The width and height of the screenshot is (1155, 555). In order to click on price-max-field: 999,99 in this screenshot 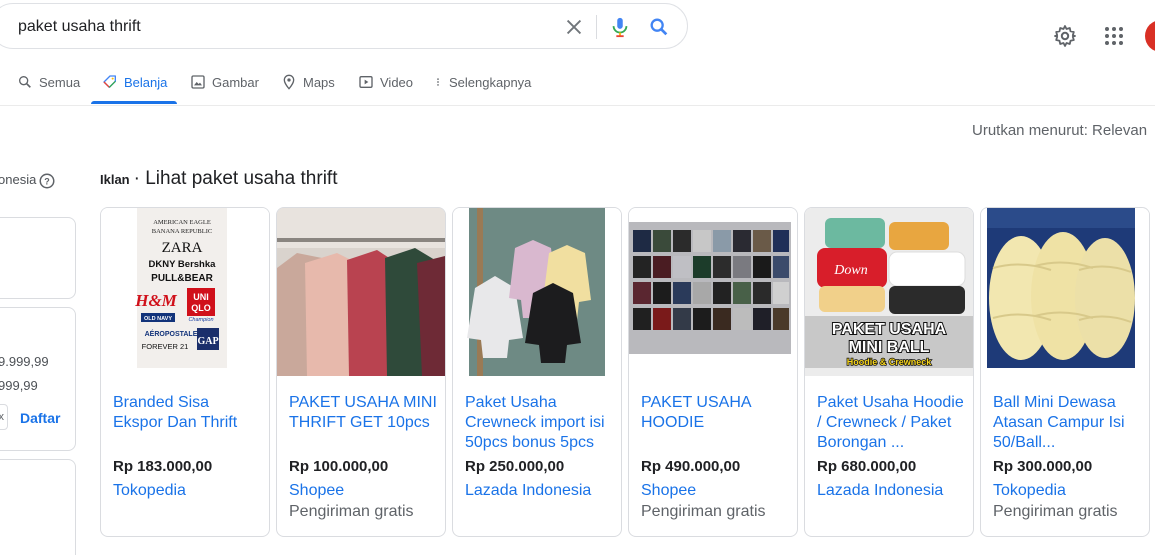, I will do `click(19, 385)`.